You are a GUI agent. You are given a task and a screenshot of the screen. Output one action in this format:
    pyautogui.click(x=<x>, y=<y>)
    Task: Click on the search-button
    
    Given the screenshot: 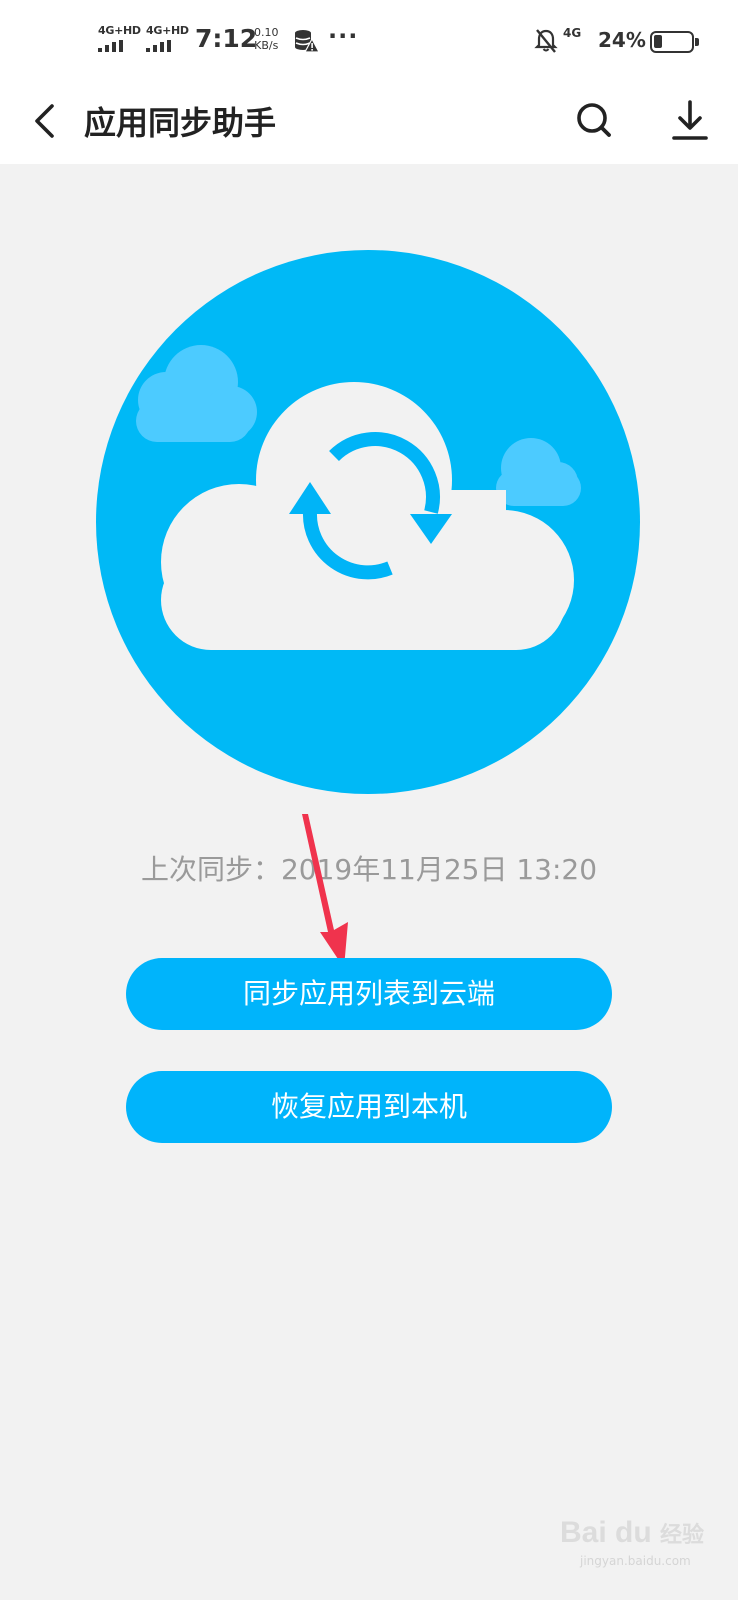 What is the action you would take?
    pyautogui.click(x=594, y=120)
    